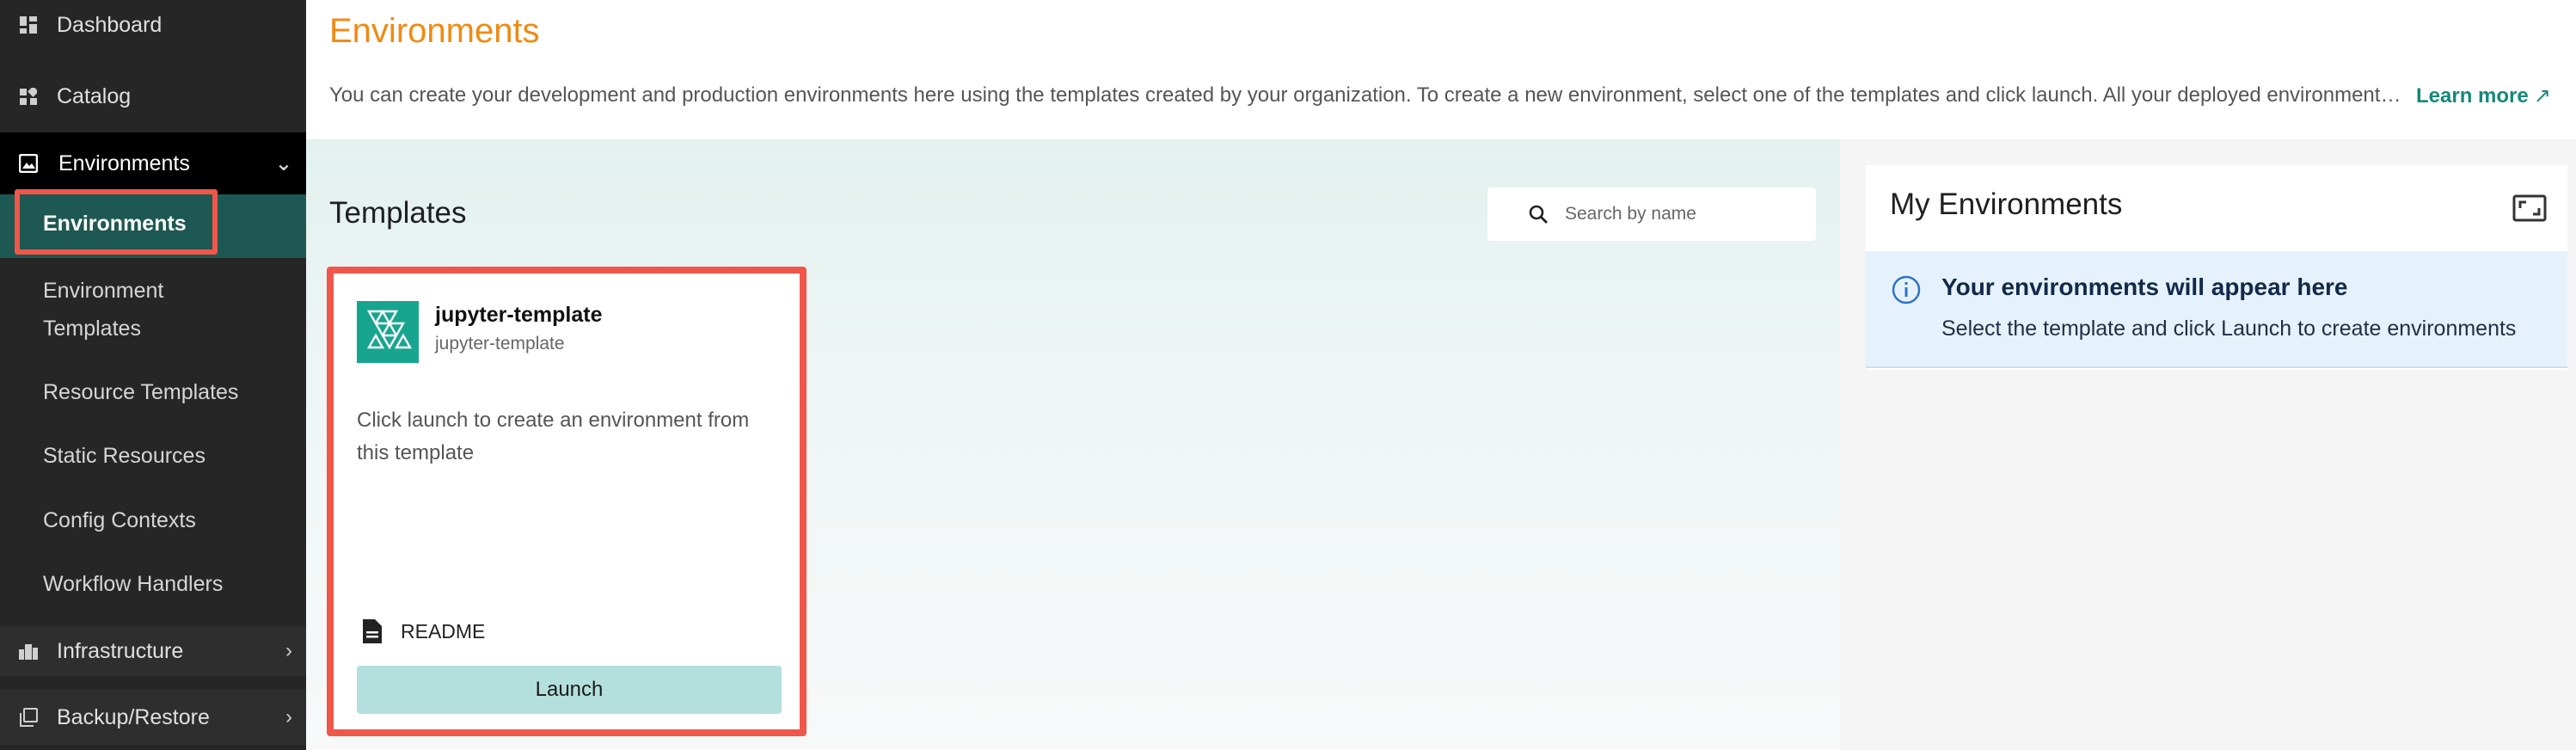 The width and height of the screenshot is (2576, 750). Describe the element at coordinates (435, 31) in the screenshot. I see `page-title: Environments` at that location.